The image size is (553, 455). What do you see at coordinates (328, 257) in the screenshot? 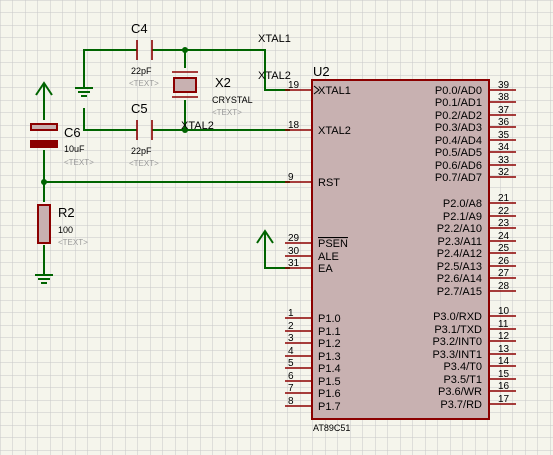
I see `pin-label: ALE` at bounding box center [328, 257].